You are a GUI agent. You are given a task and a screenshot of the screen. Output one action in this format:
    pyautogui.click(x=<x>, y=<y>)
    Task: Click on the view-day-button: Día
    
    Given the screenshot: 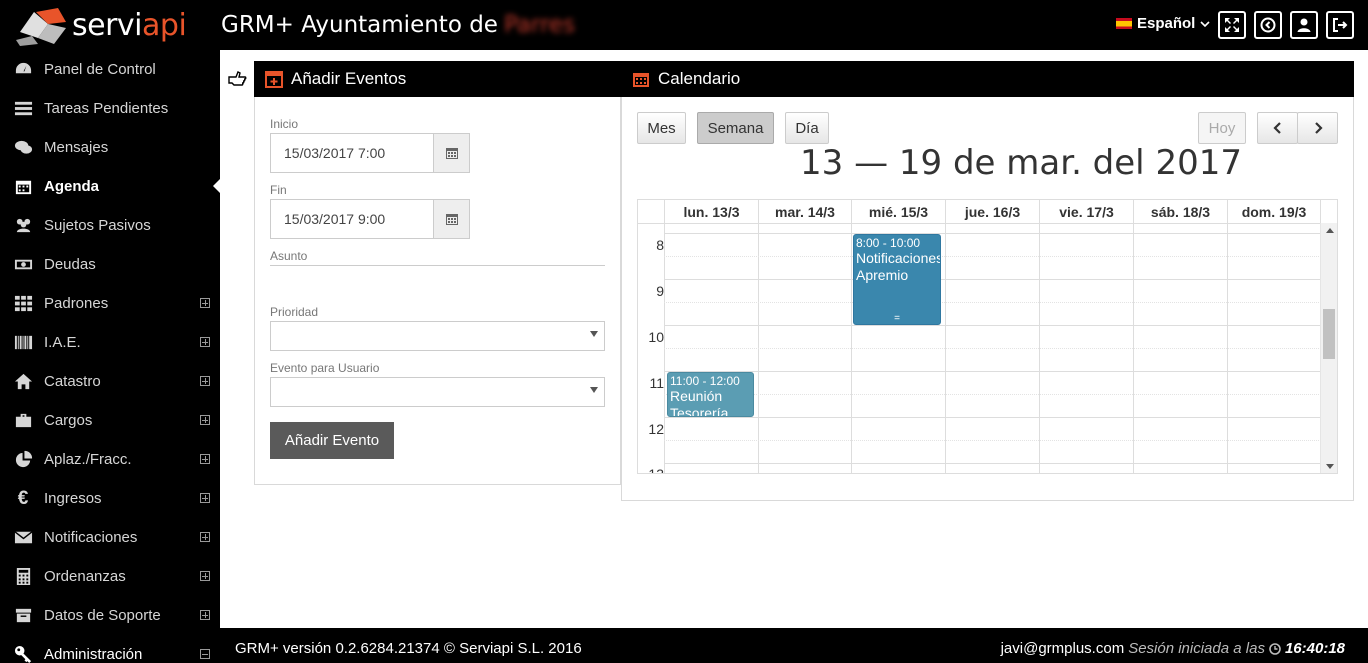 What is the action you would take?
    pyautogui.click(x=807, y=128)
    